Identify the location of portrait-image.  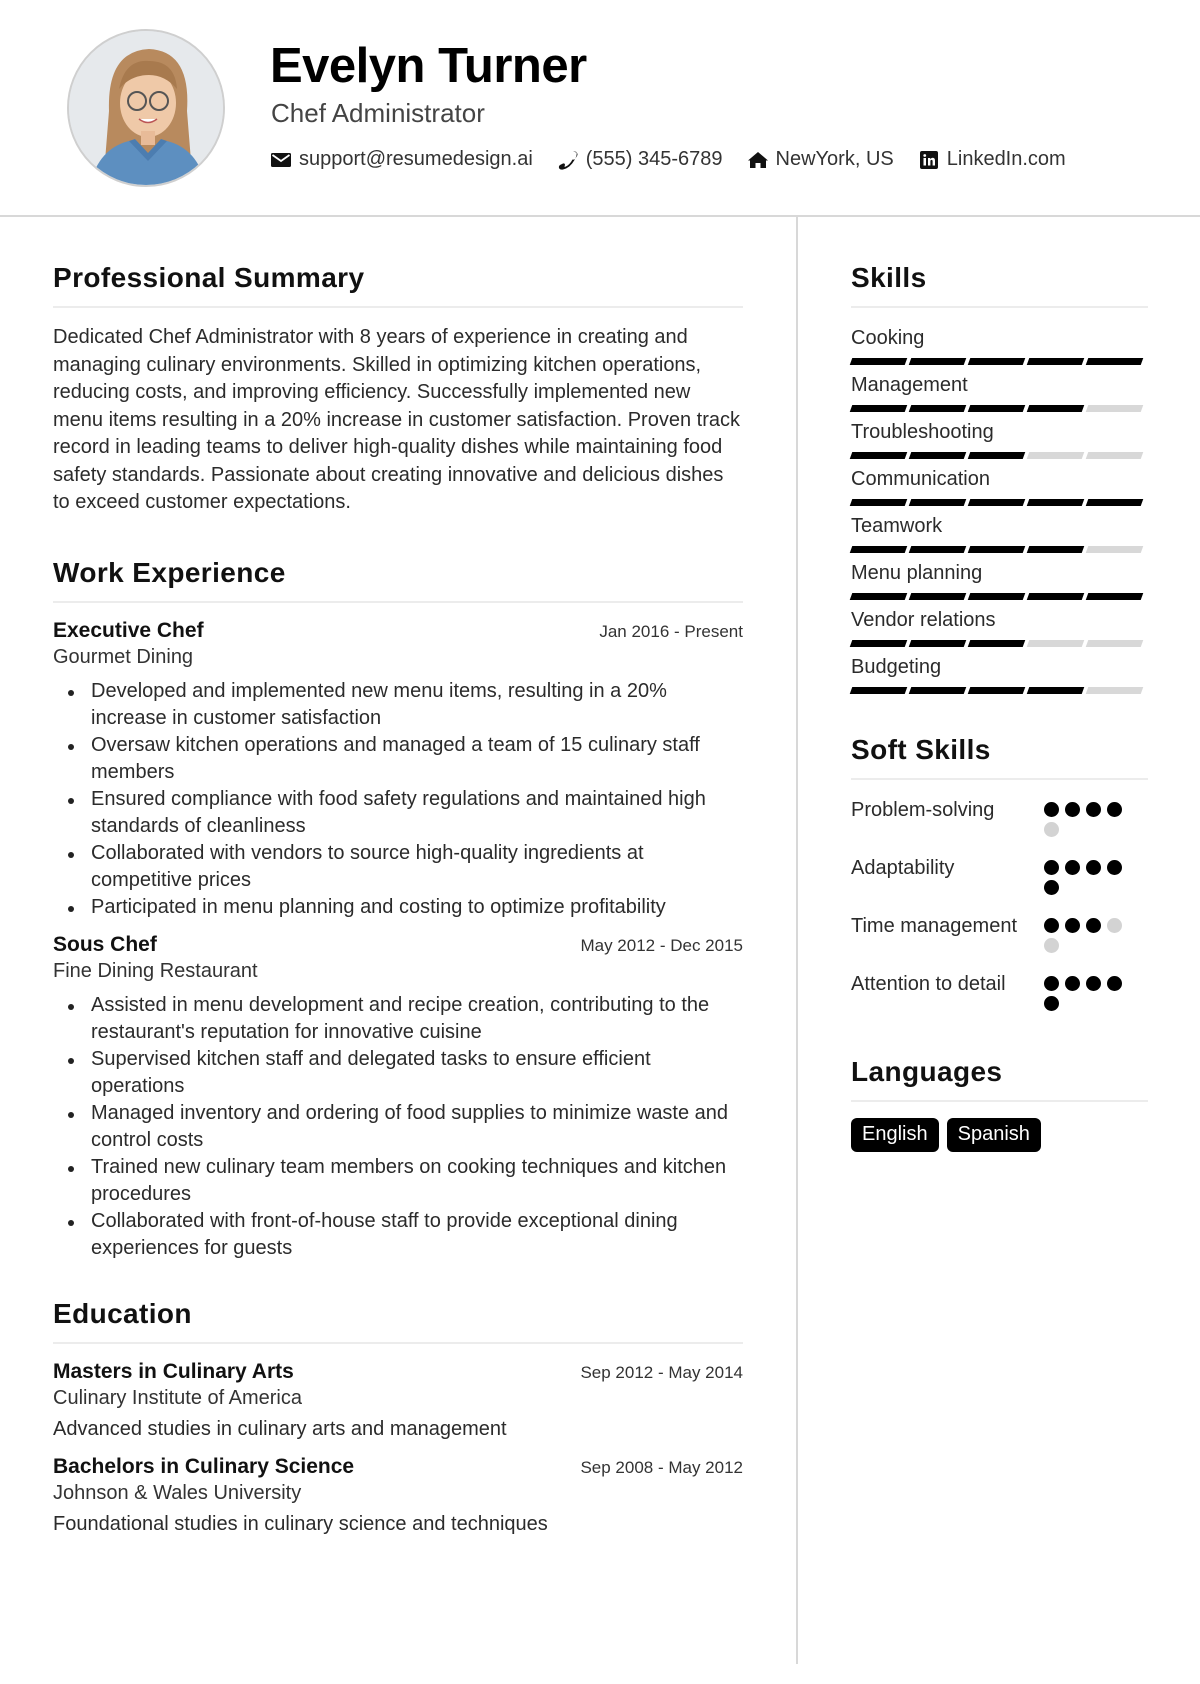
(146, 108).